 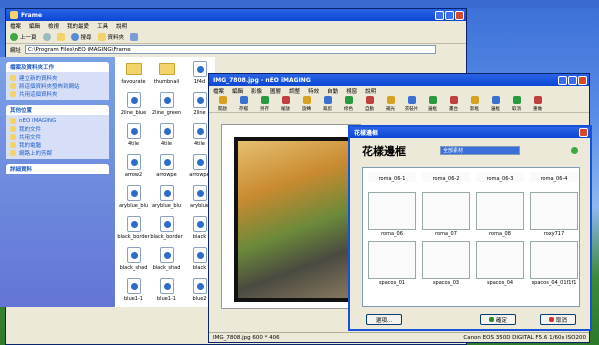 What do you see at coordinates (57, 86) in the screenshot?
I see `task-link: 將這個資料夾發佈到網站` at bounding box center [57, 86].